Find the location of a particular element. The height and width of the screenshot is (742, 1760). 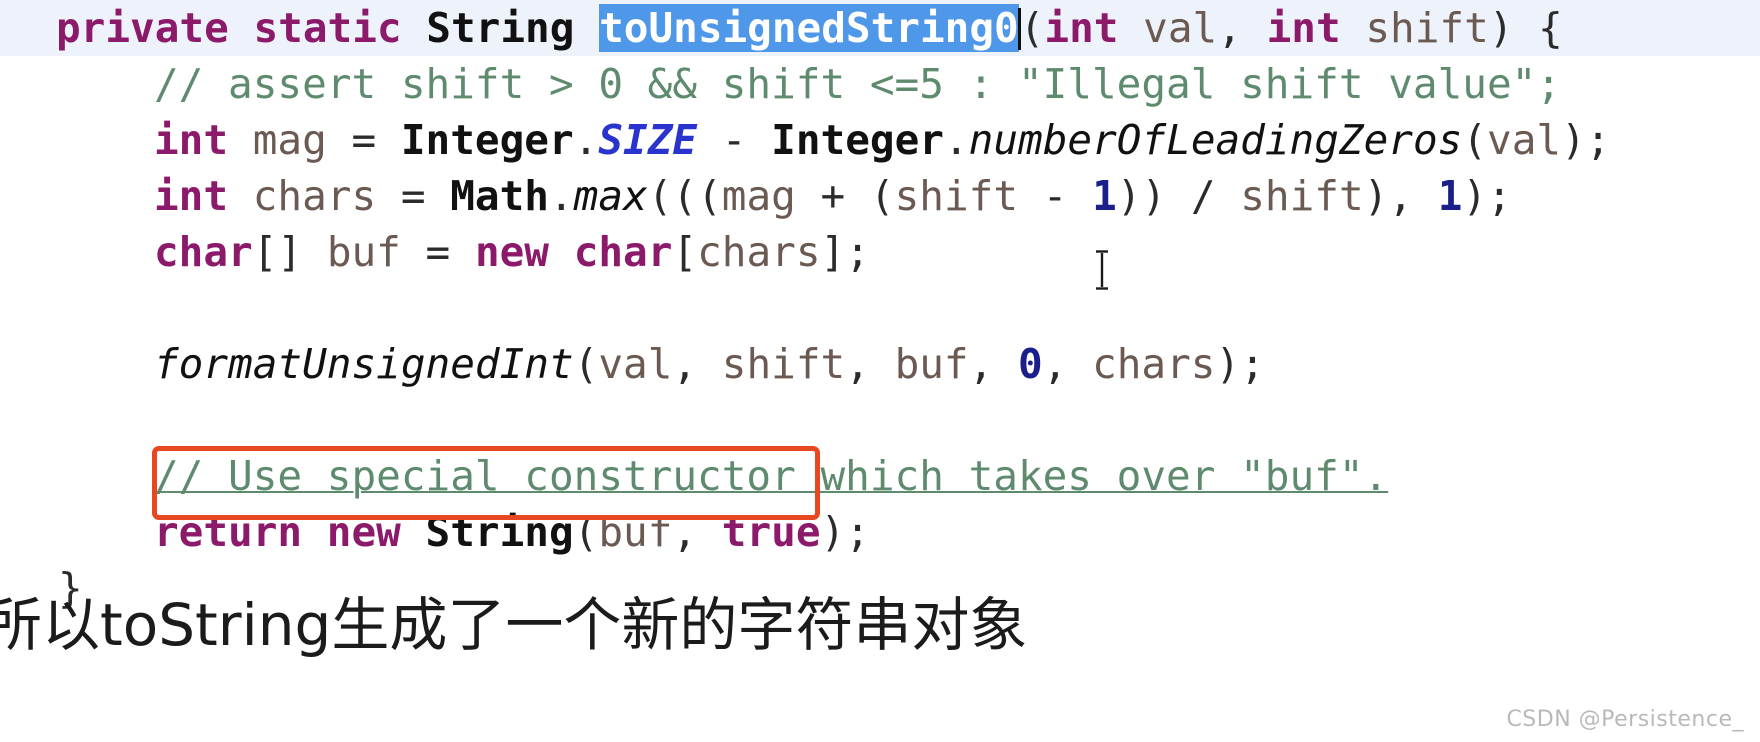

code-token: true is located at coordinates (771, 532).